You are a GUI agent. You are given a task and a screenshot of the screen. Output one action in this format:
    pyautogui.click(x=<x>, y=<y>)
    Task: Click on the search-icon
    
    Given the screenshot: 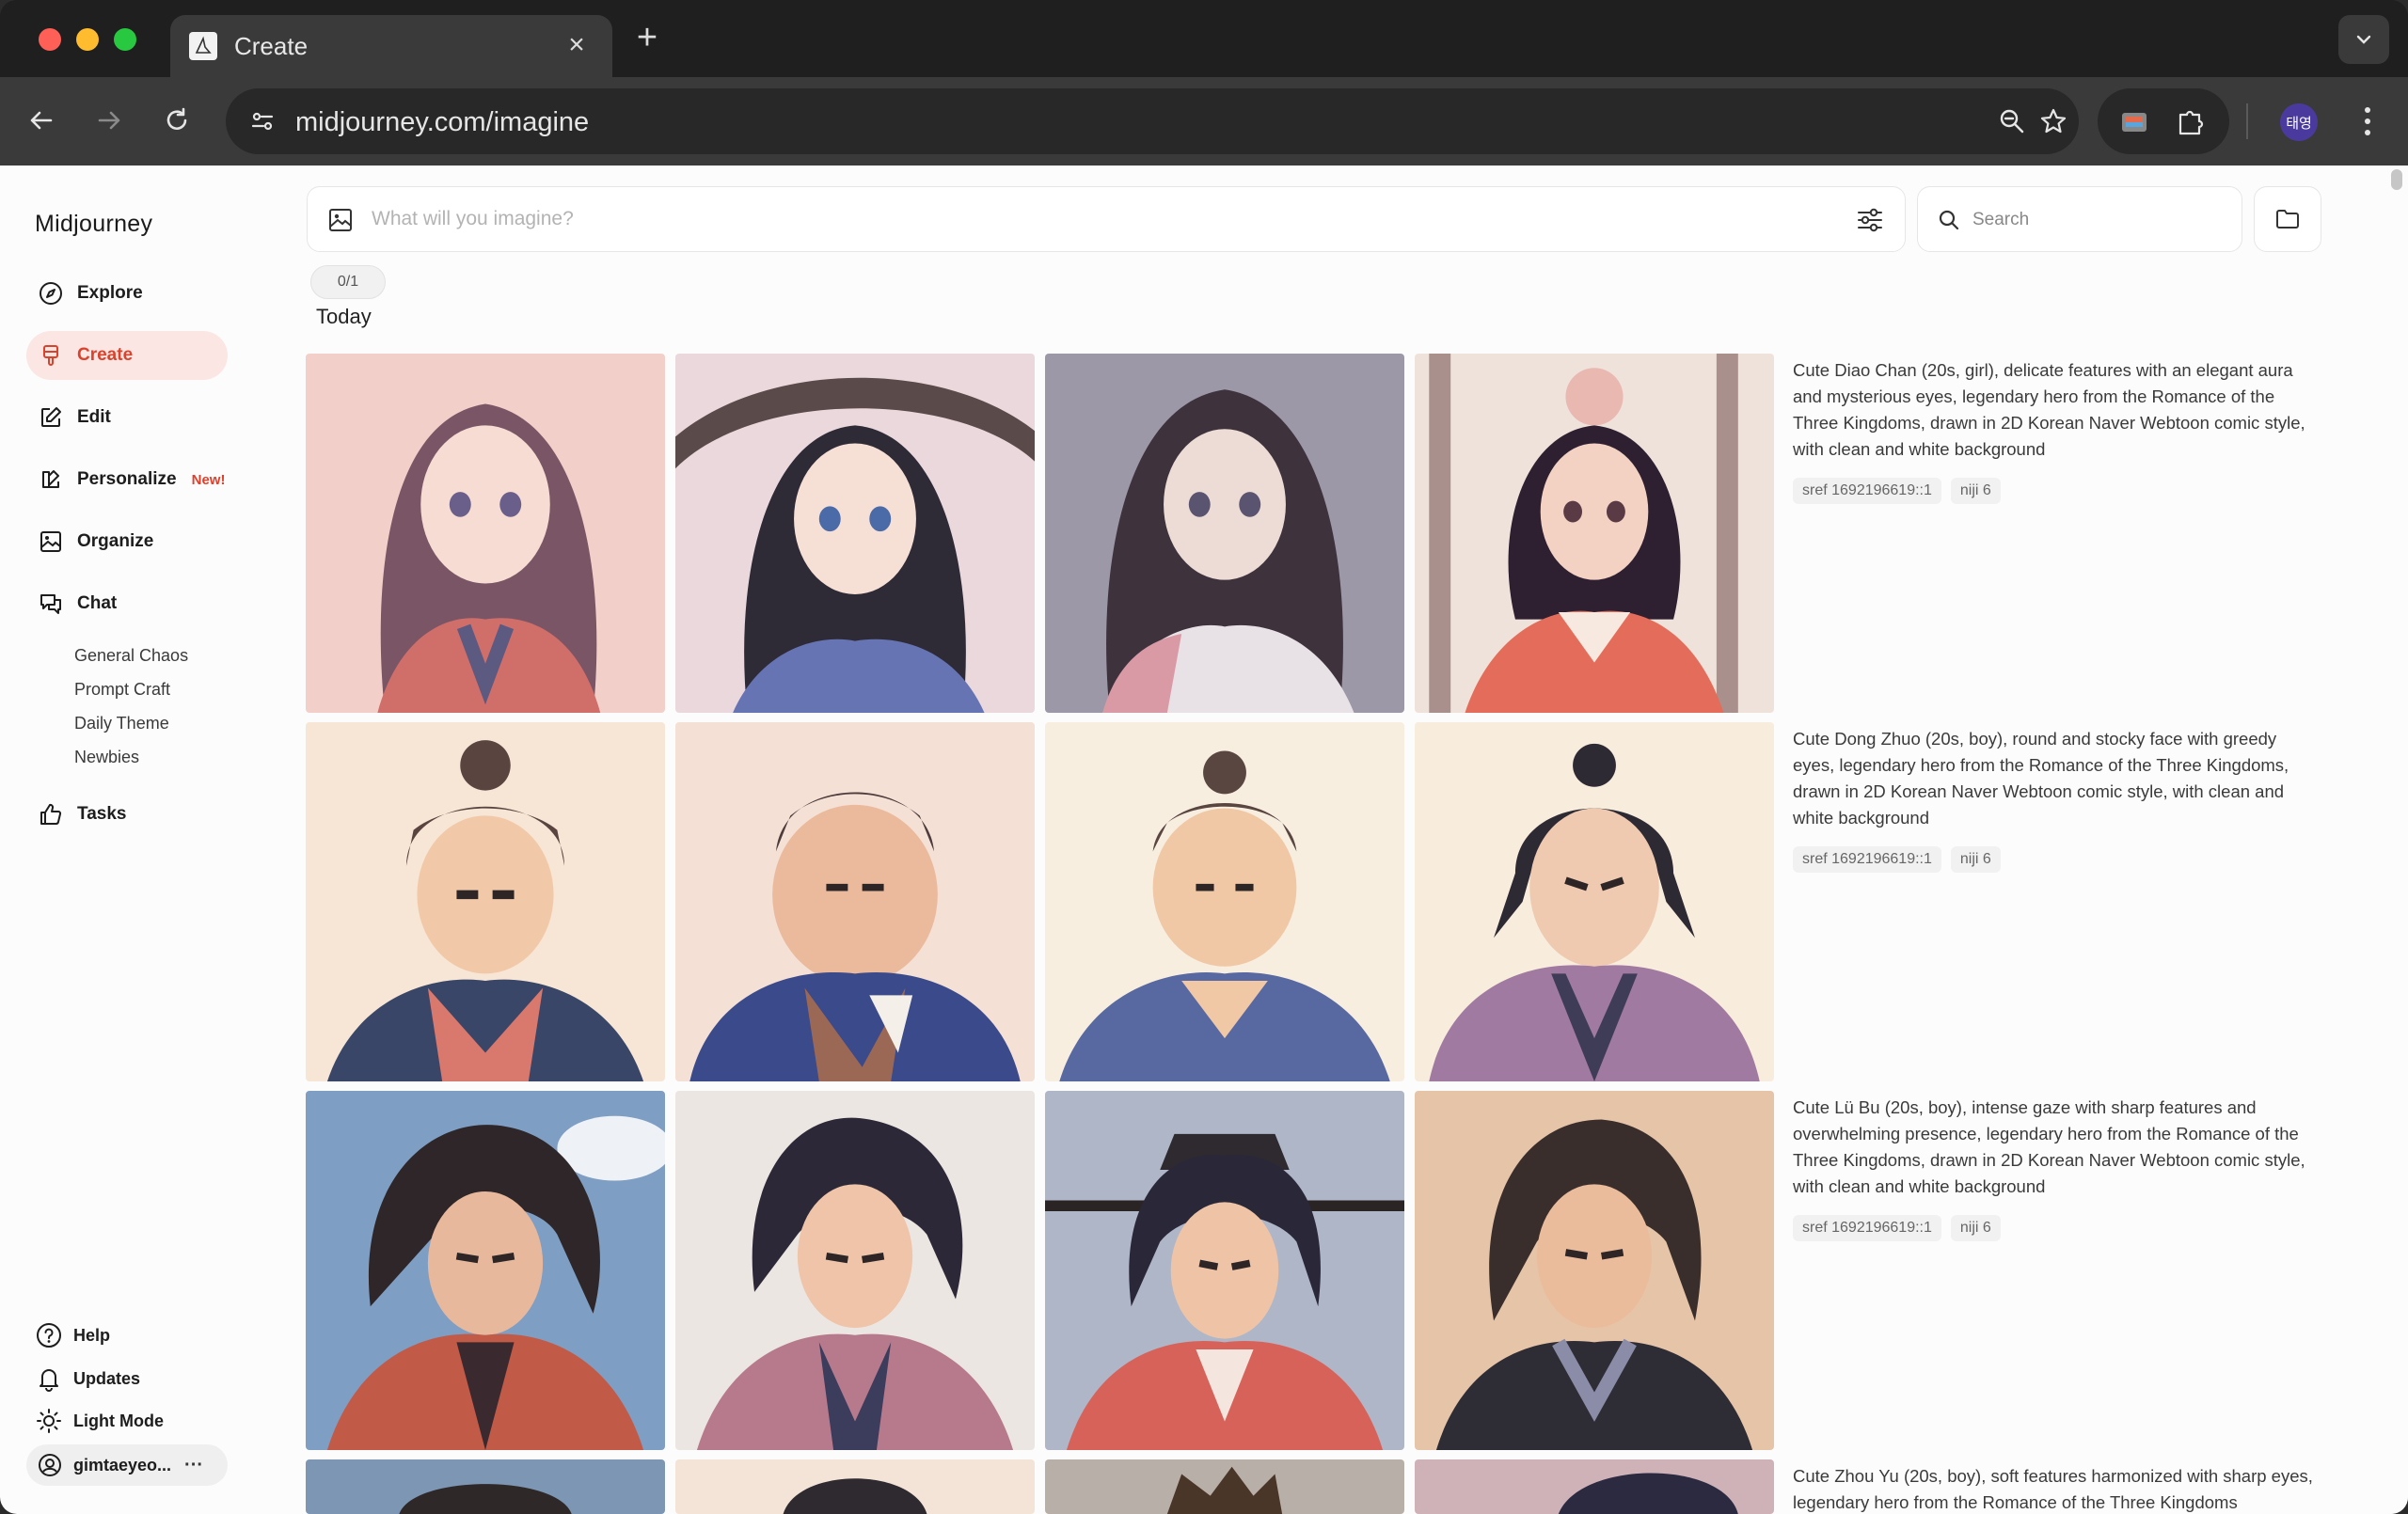 What is the action you would take?
    pyautogui.click(x=1949, y=220)
    